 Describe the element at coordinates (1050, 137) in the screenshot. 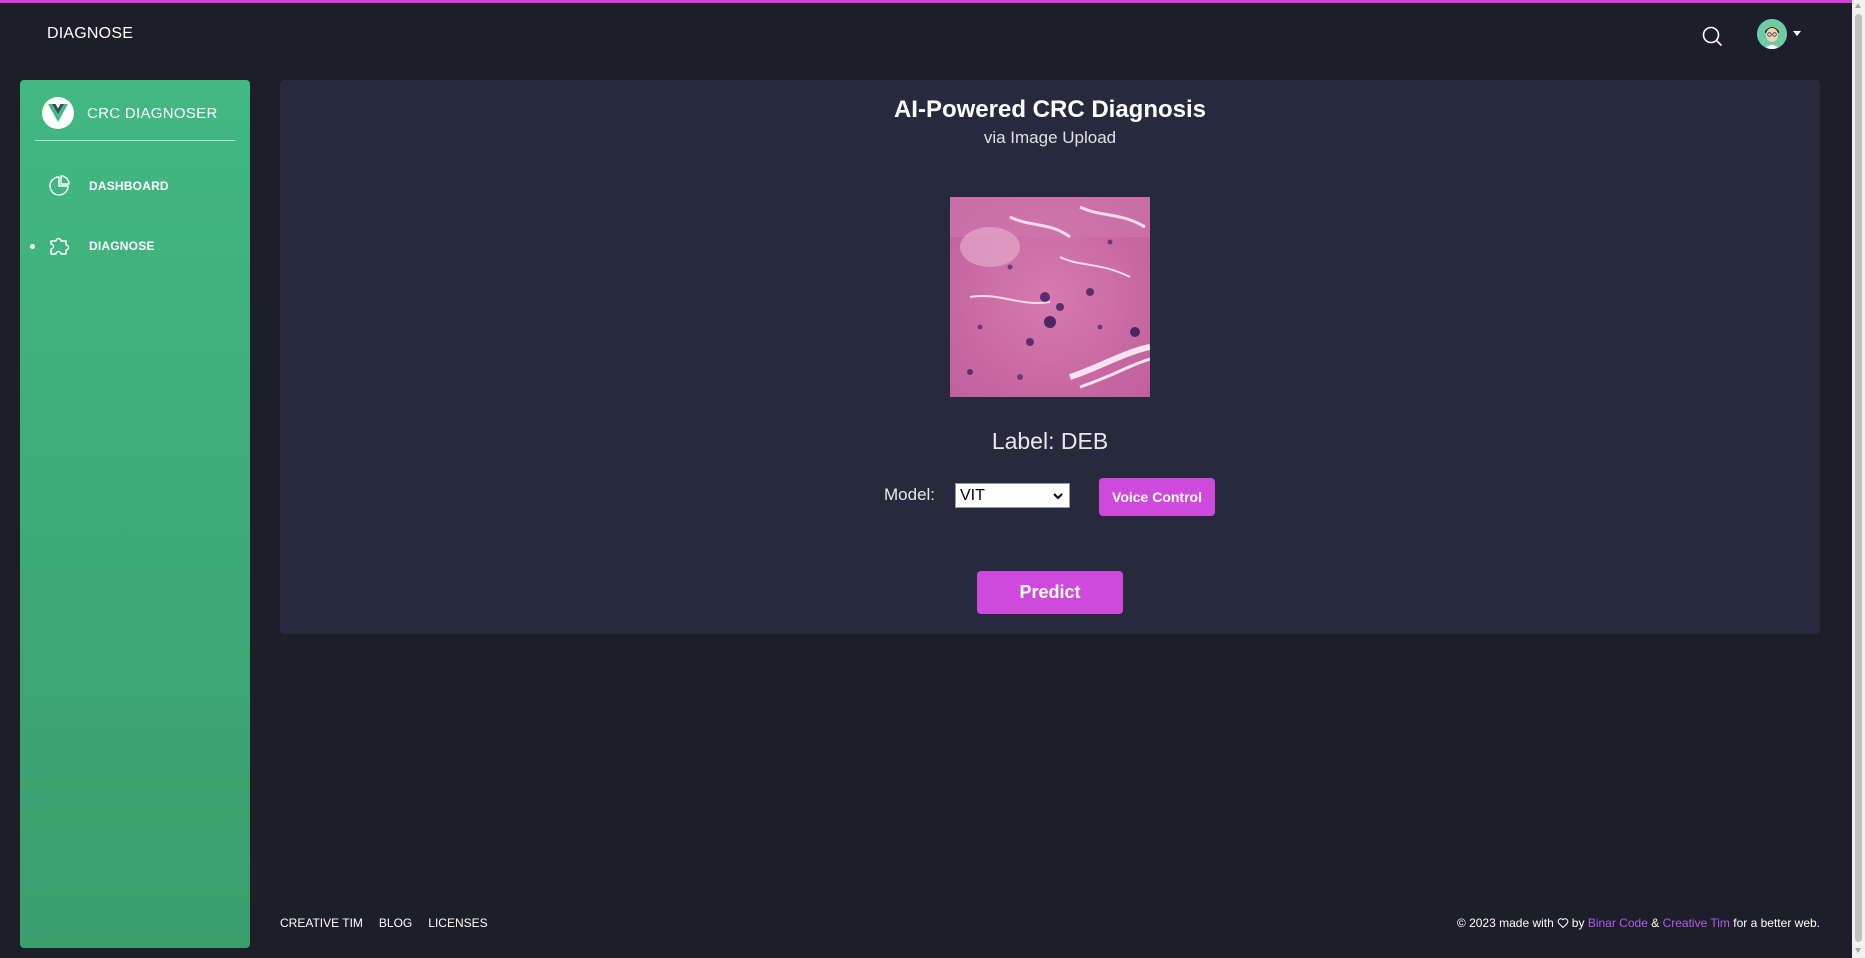

I see `card-subtitle: via Image Upload` at that location.